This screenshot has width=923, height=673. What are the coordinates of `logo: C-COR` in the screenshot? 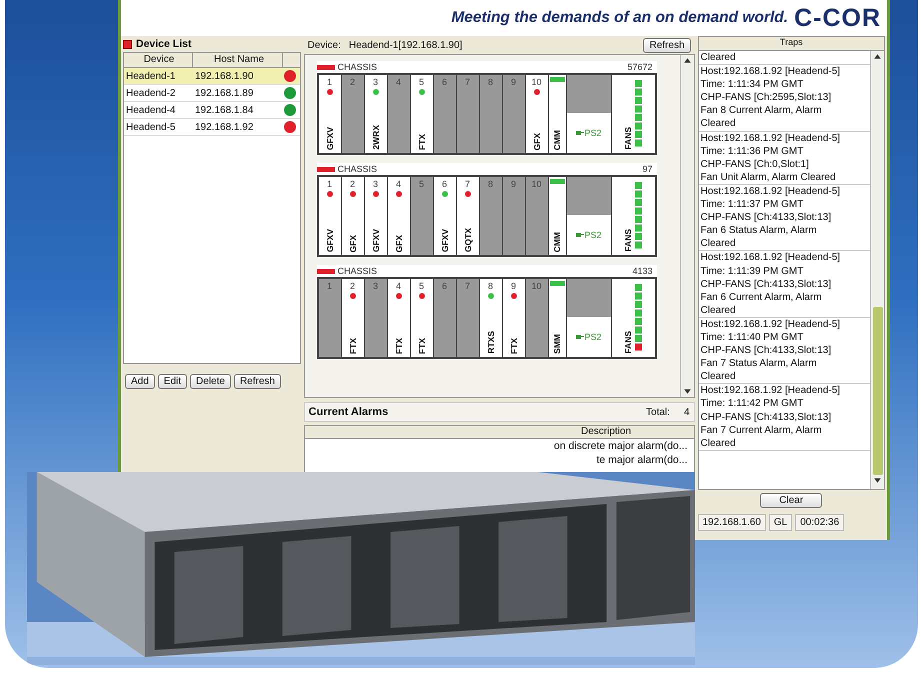 It's located at (837, 18).